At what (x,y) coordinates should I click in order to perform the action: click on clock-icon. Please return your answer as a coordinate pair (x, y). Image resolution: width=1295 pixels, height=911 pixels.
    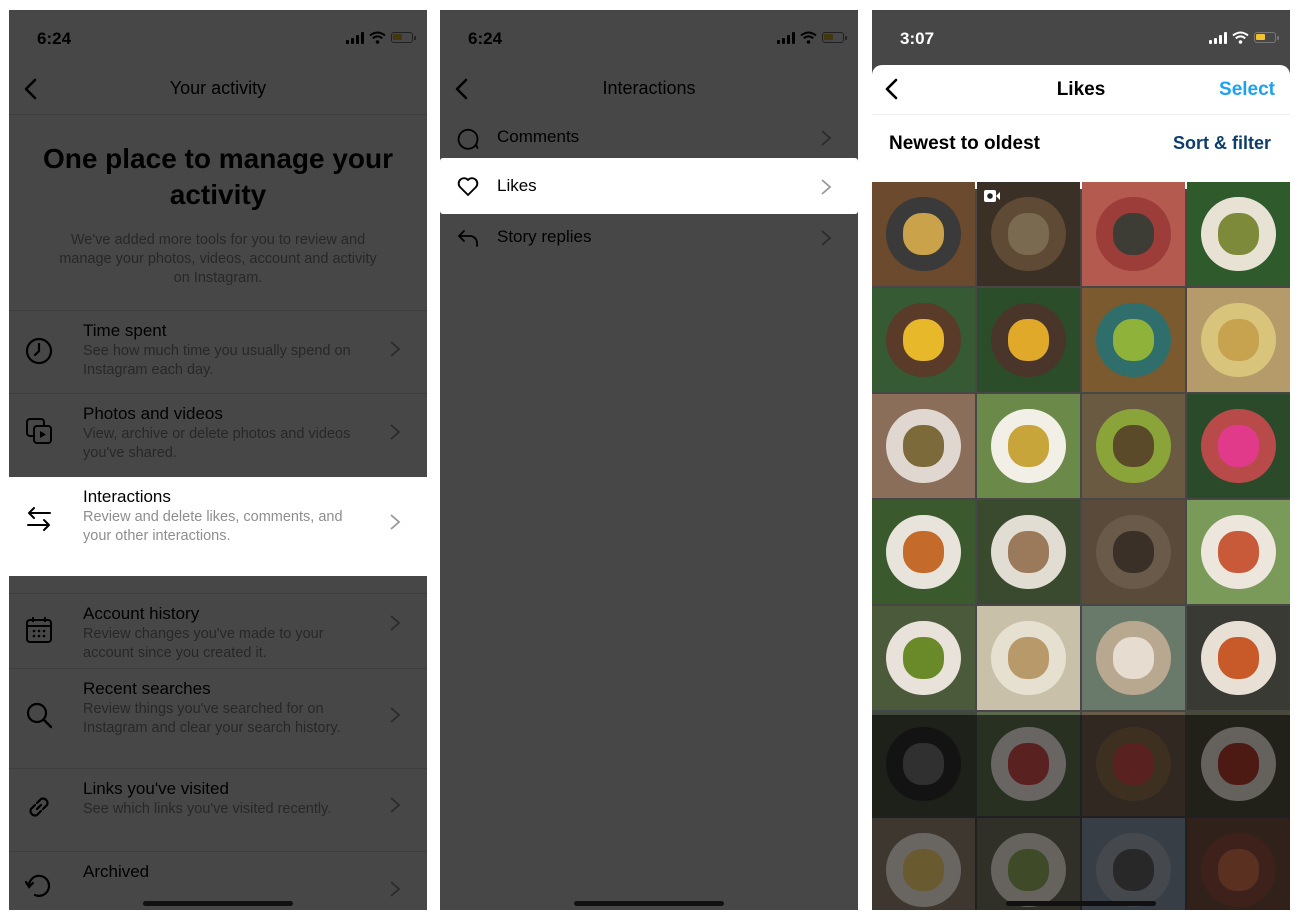
    Looking at the image, I should click on (39, 351).